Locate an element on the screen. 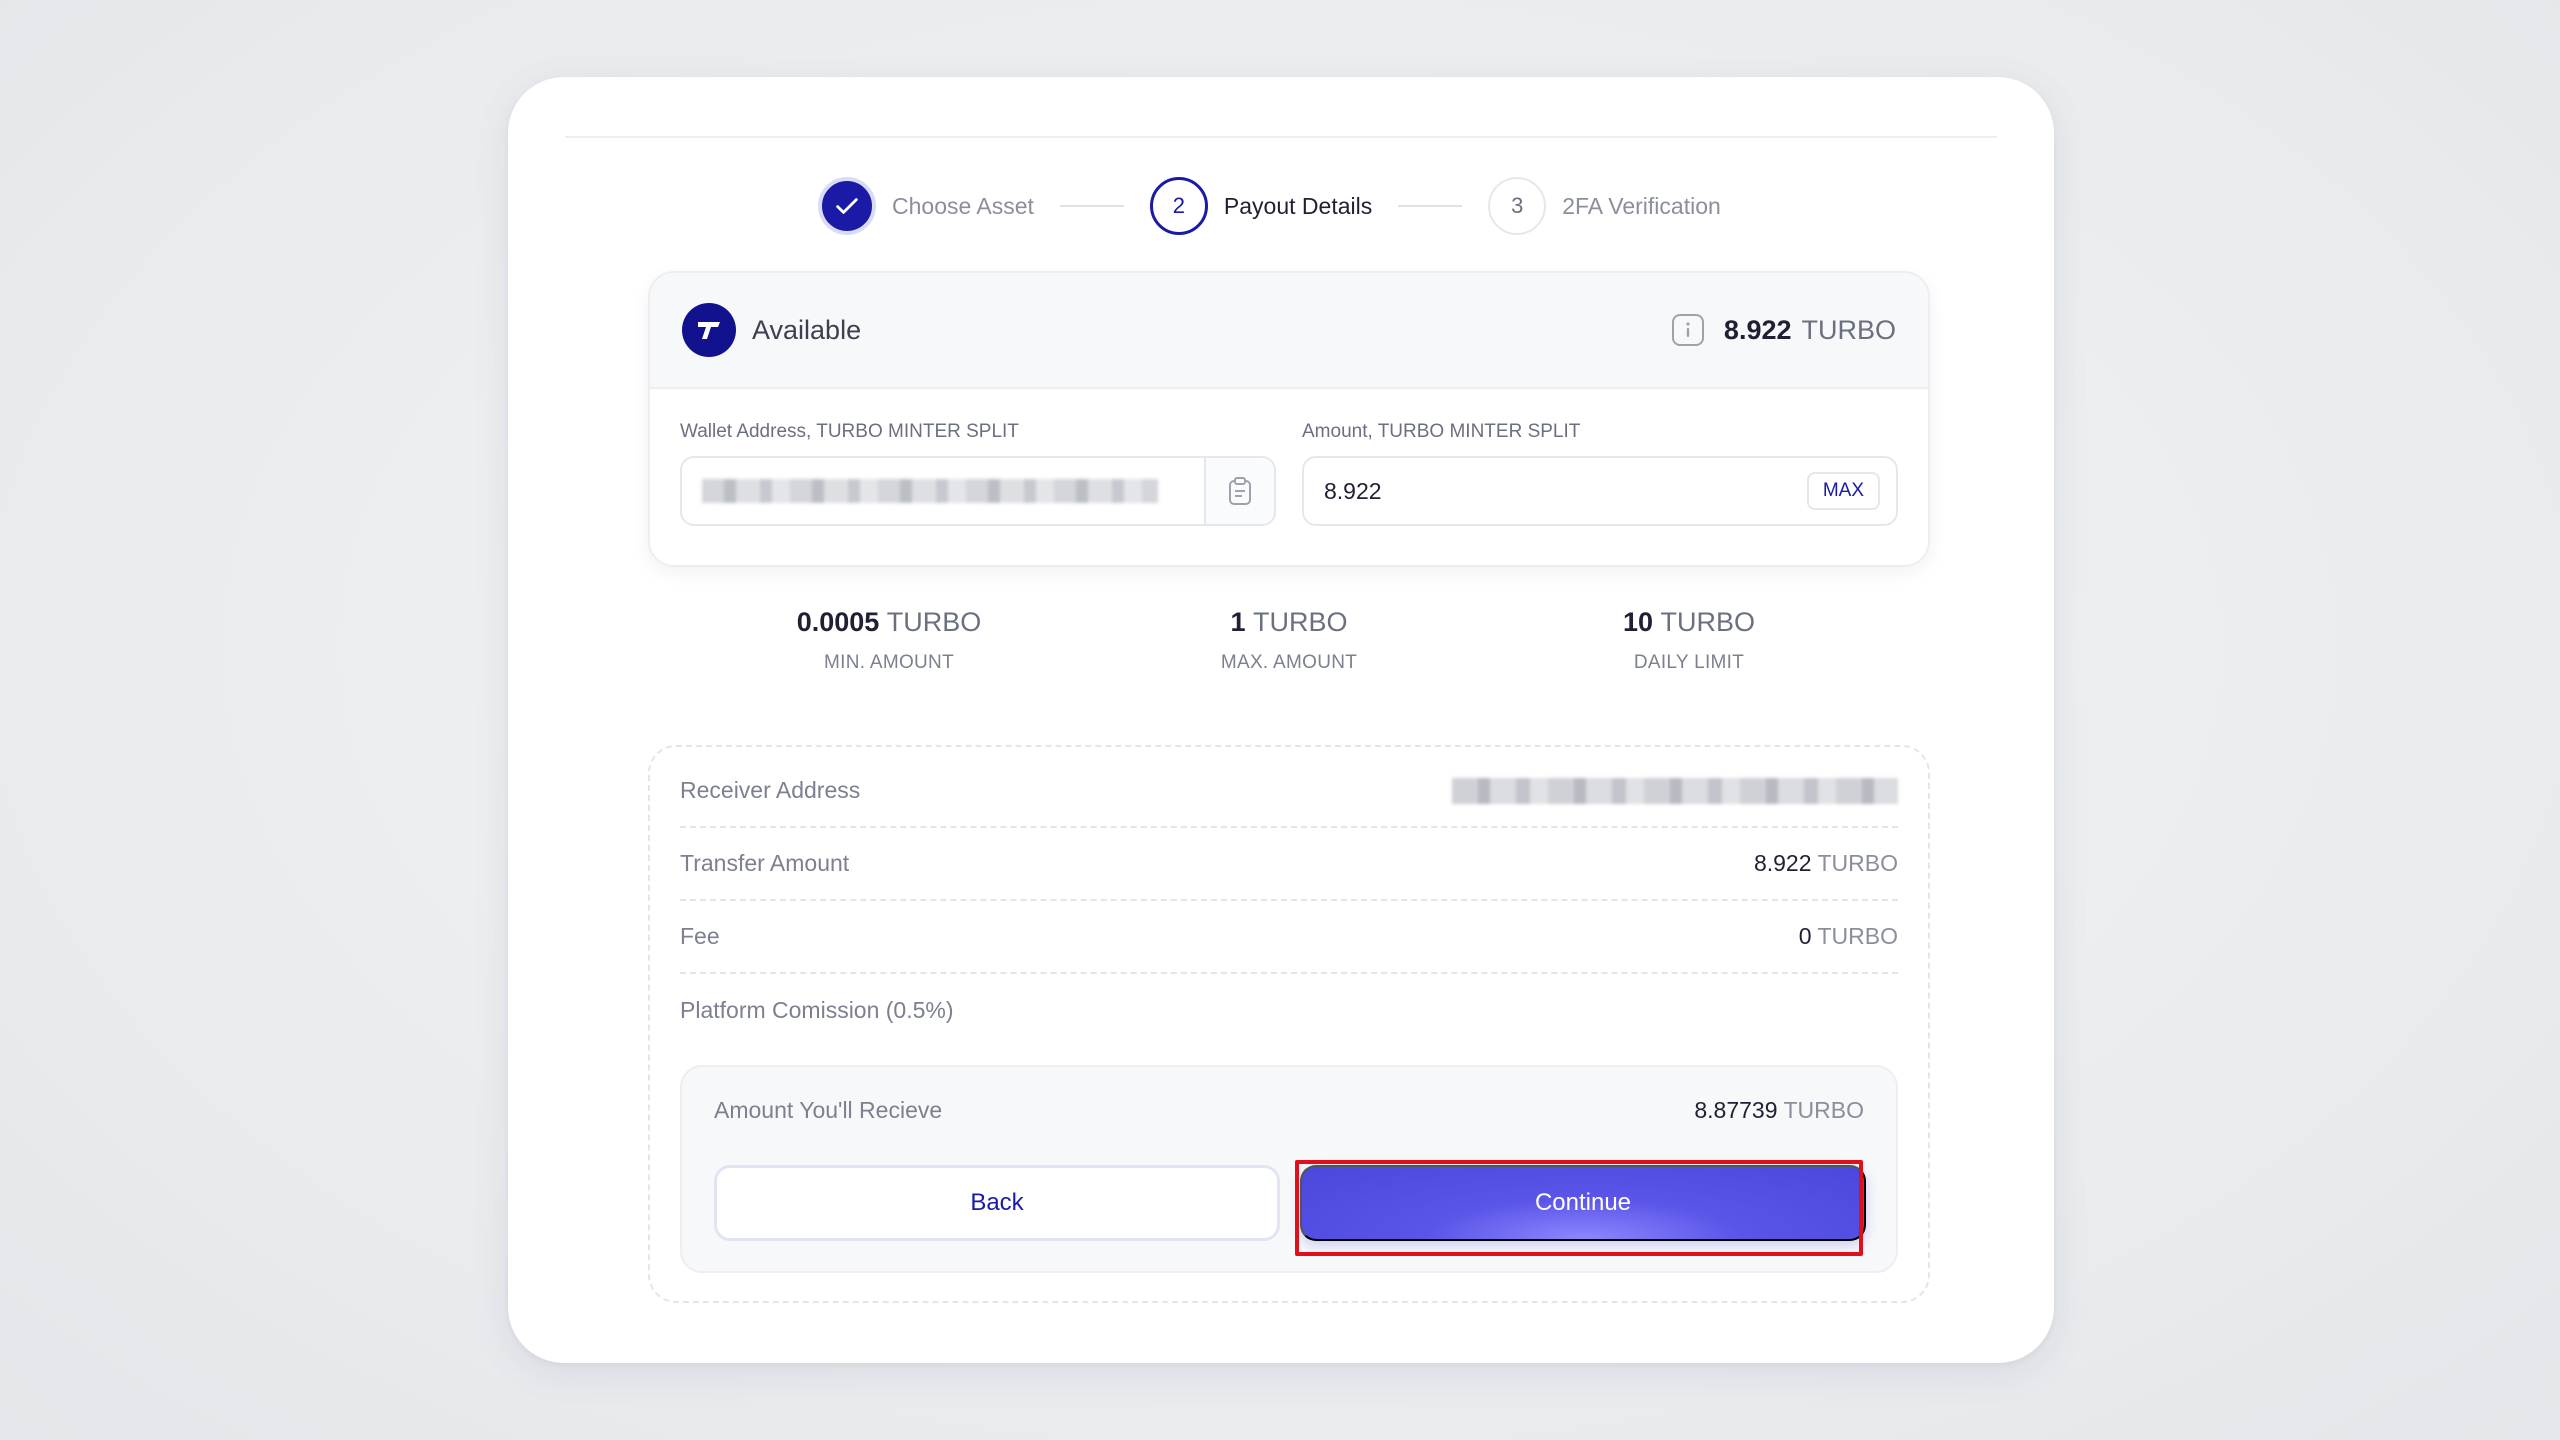  step-label: Payout Details is located at coordinates (1298, 205).